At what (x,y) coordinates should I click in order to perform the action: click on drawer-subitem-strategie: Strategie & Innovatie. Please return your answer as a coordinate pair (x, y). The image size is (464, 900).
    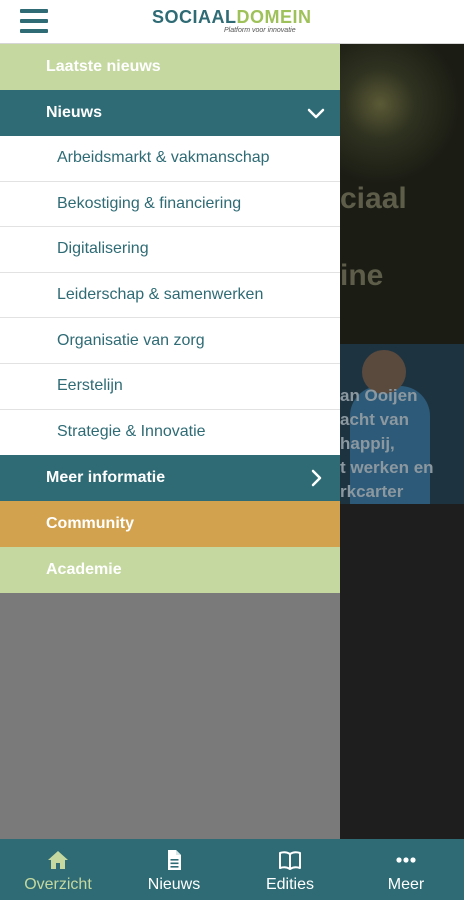
    Looking at the image, I should click on (170, 432).